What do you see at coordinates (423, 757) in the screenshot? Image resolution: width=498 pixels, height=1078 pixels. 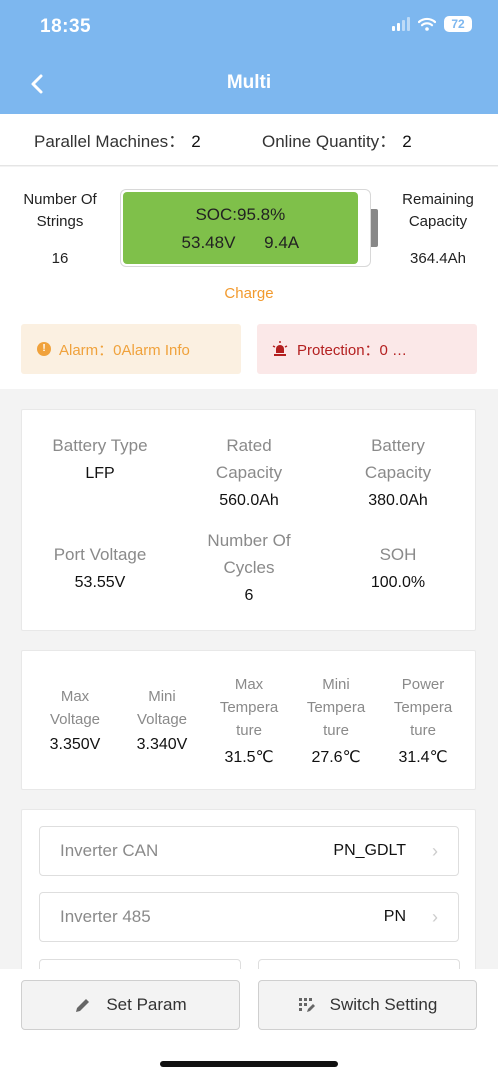 I see `power-temperature-value: 31.4℃` at bounding box center [423, 757].